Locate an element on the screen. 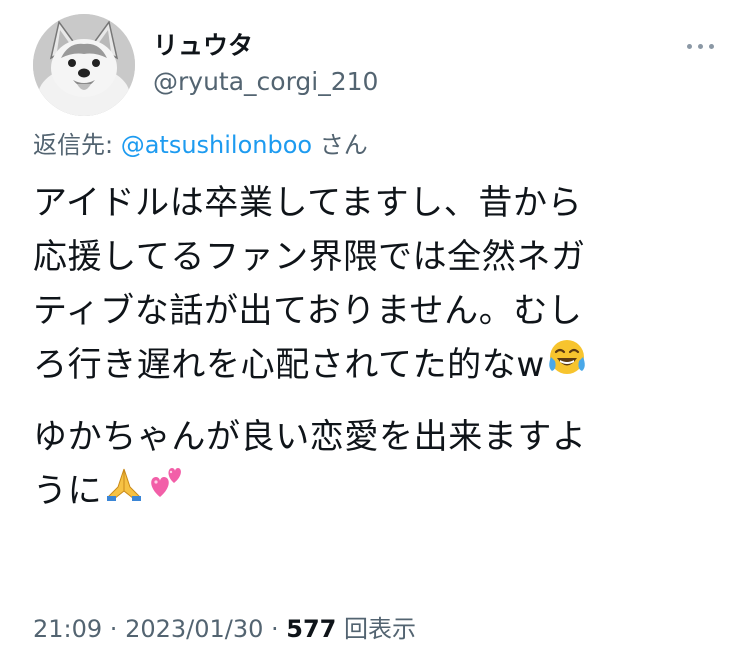 The image size is (749, 652). reply-prefix: 返信先: is located at coordinates (77, 145).